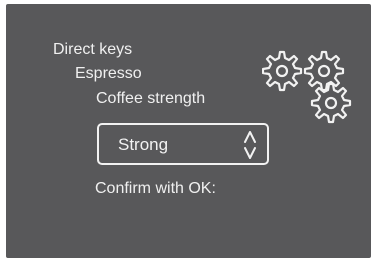 This screenshot has height=260, width=375. What do you see at coordinates (108, 73) in the screenshot?
I see `breadcrumb-level-2: Espresso` at bounding box center [108, 73].